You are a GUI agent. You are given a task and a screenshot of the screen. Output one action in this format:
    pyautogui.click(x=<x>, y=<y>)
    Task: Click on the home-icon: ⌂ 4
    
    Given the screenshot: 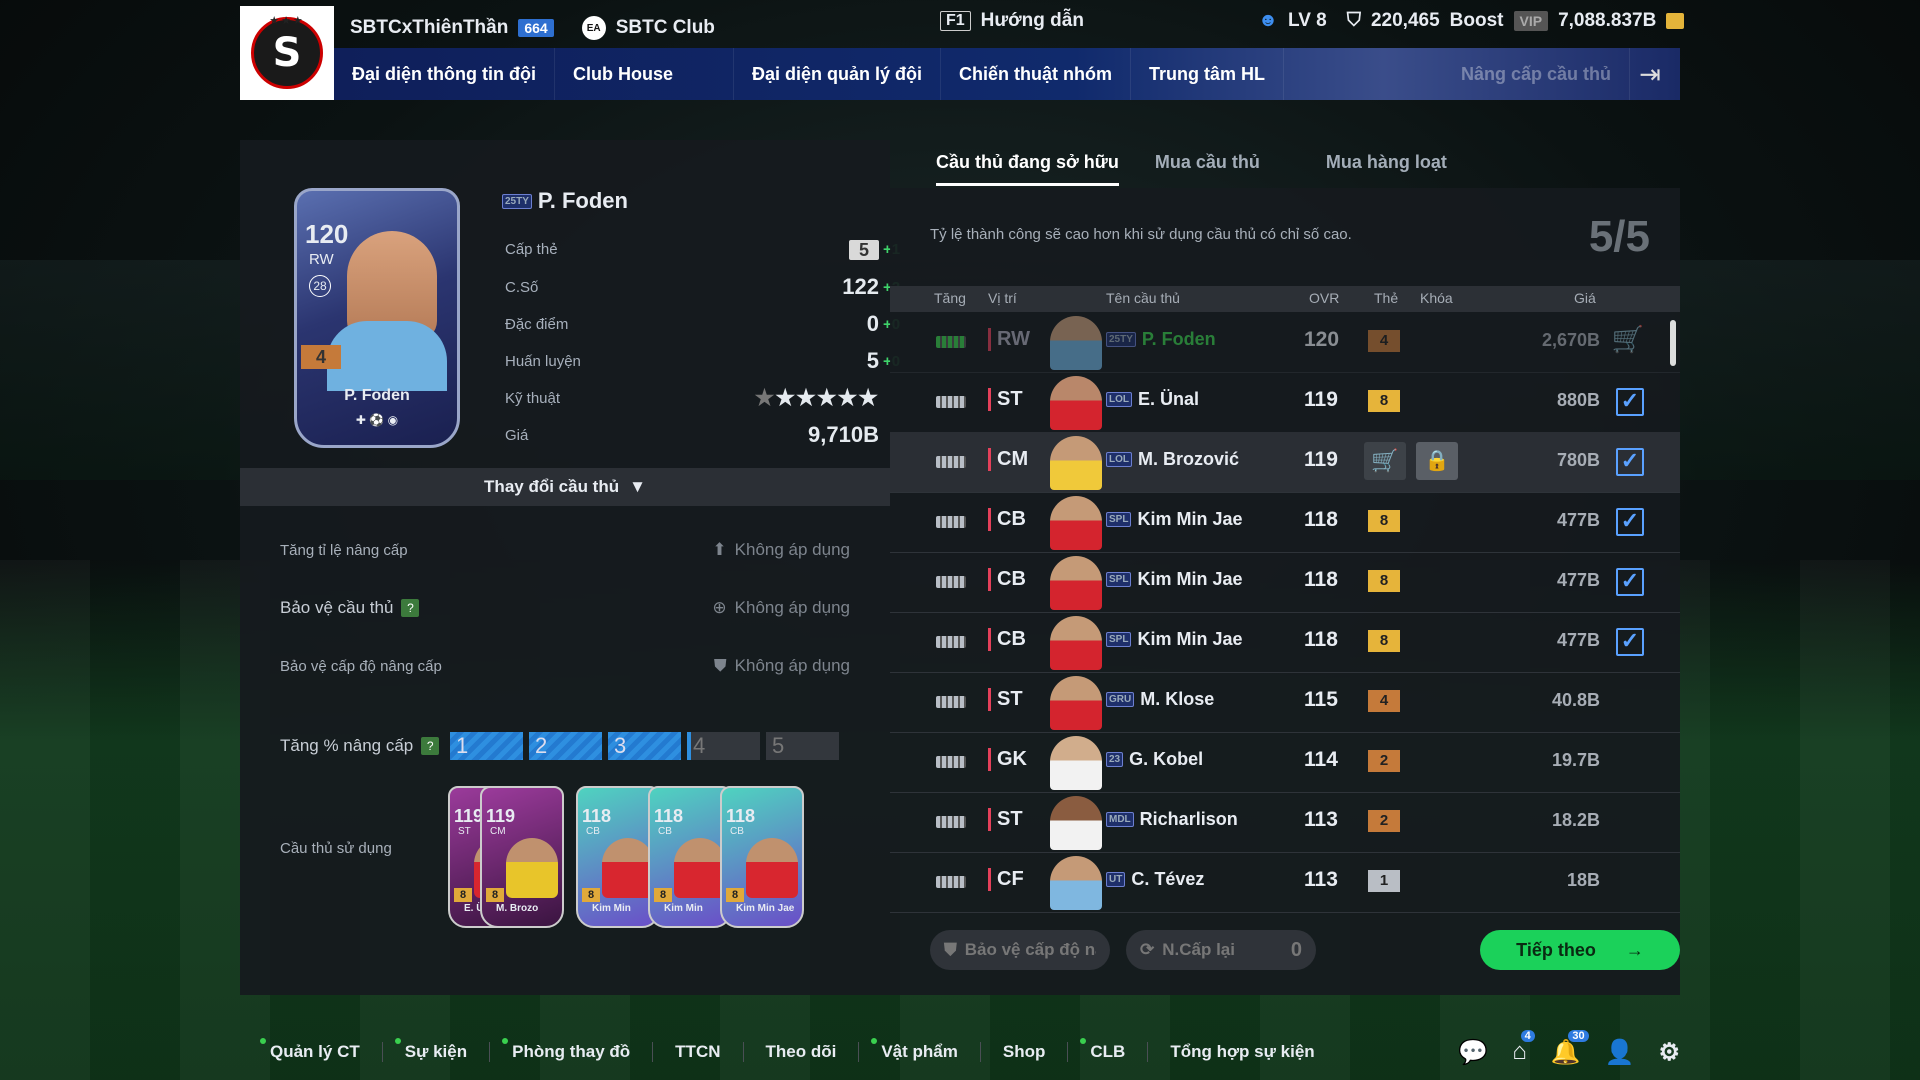 What is the action you would take?
    pyautogui.click(x=1523, y=1048)
    